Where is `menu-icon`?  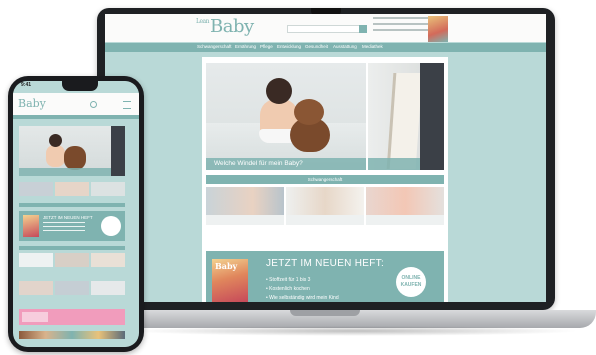 menu-icon is located at coordinates (127, 105).